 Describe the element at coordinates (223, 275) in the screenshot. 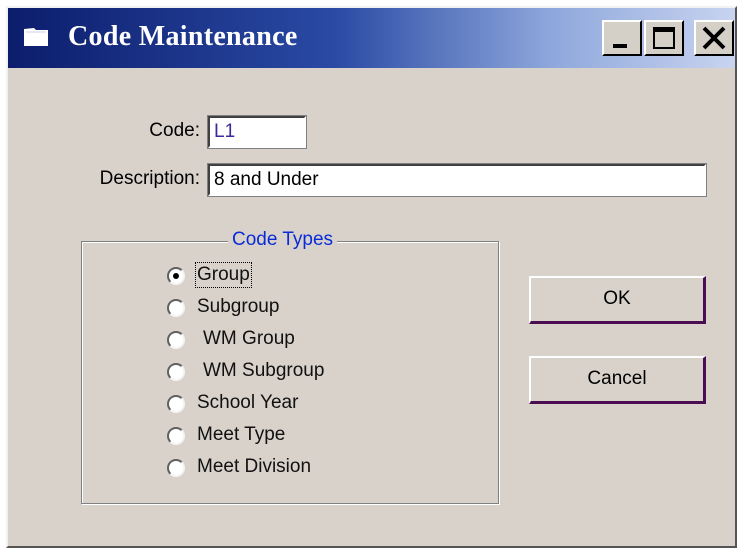

I see `radio-label: Group` at that location.